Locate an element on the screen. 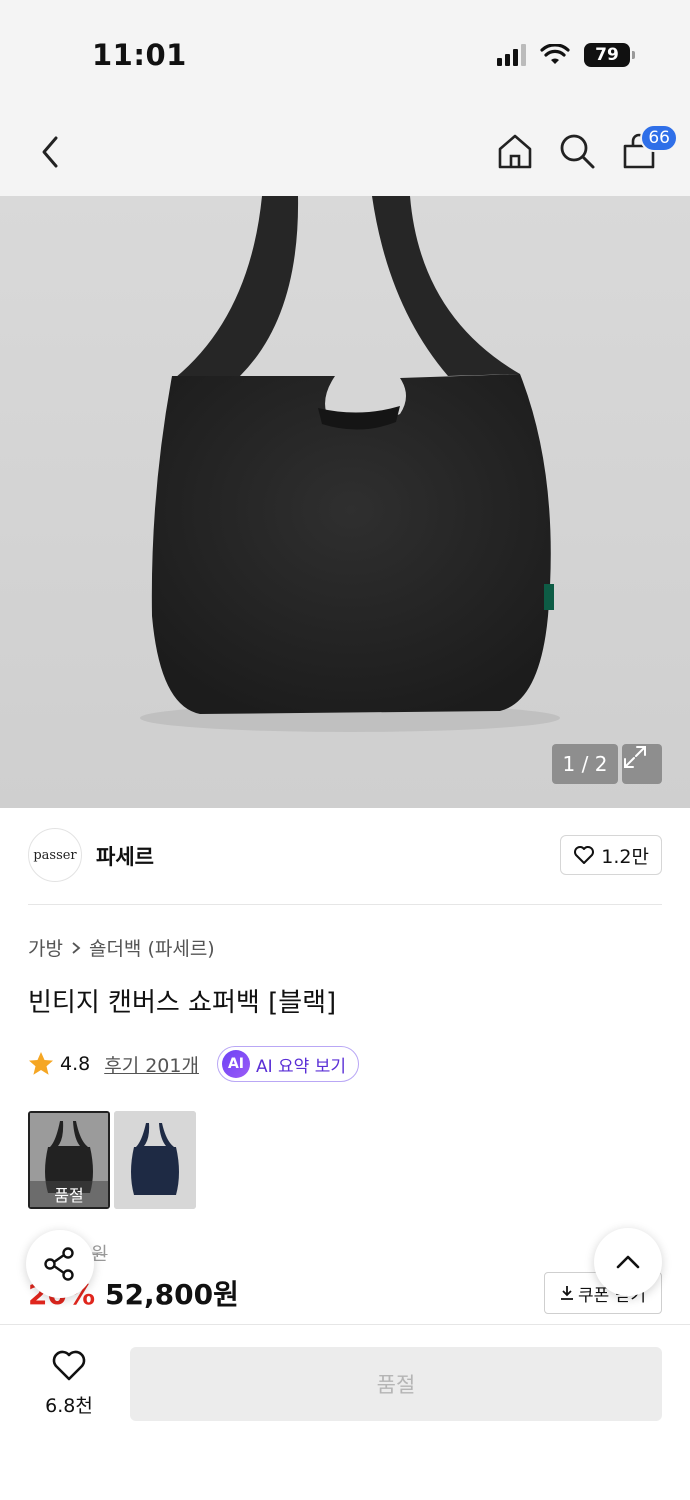 The height and width of the screenshot is (1500, 690). color-option-navy is located at coordinates (155, 1160).